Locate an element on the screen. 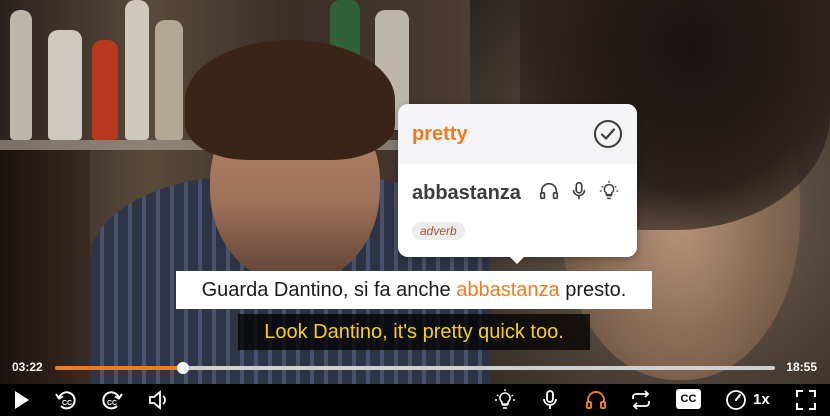 The width and height of the screenshot is (830, 416). volume-button is located at coordinates (159, 400).